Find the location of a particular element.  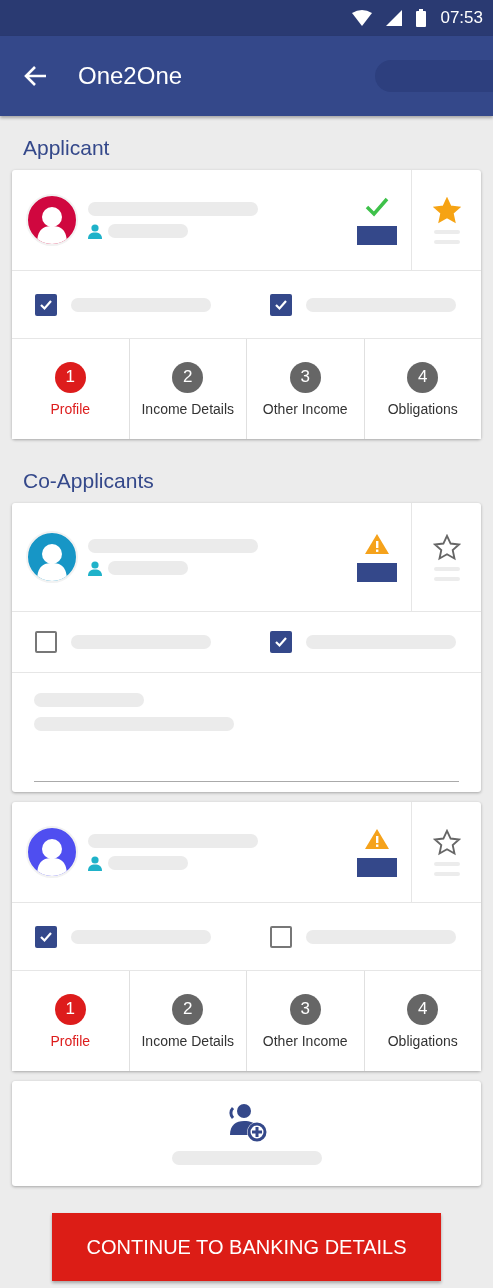

wifi-icon is located at coordinates (362, 18).